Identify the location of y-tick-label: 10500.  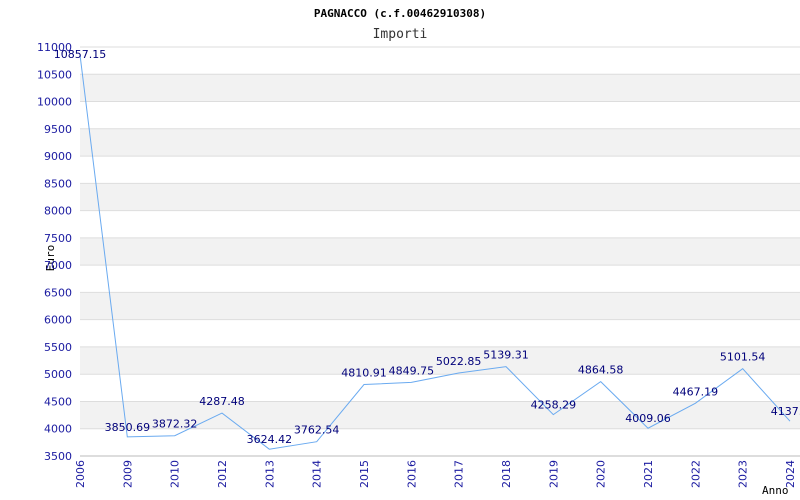
(54, 74).